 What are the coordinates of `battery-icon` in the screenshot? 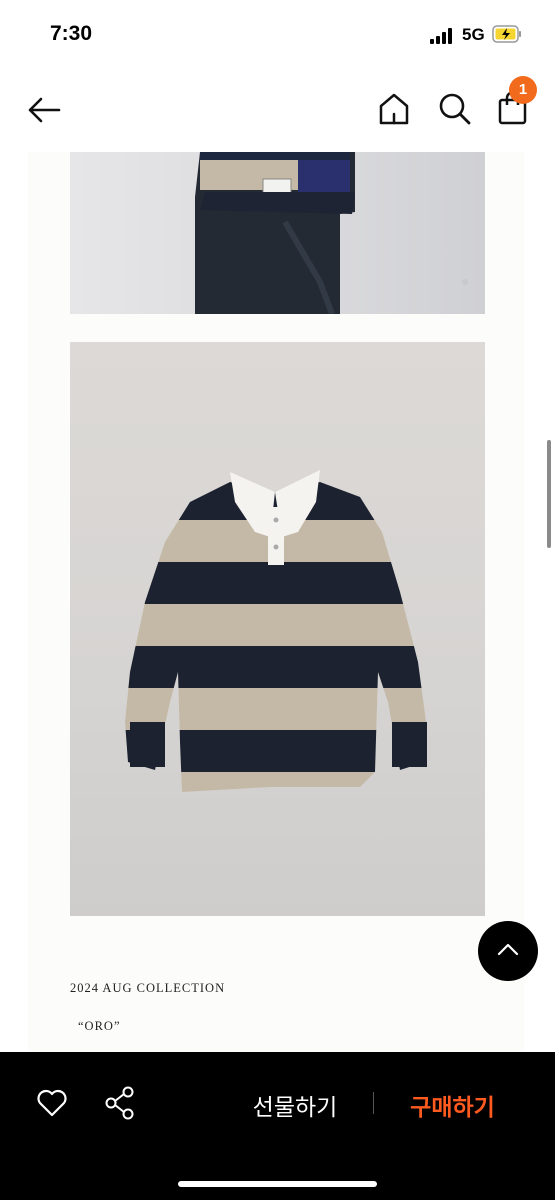 It's located at (506, 34).